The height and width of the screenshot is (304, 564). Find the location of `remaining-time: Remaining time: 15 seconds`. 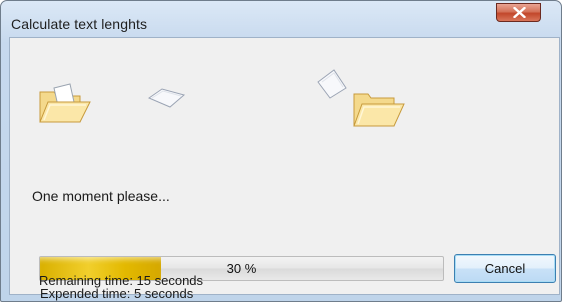

remaining-time: Remaining time: 15 seconds is located at coordinates (121, 280).